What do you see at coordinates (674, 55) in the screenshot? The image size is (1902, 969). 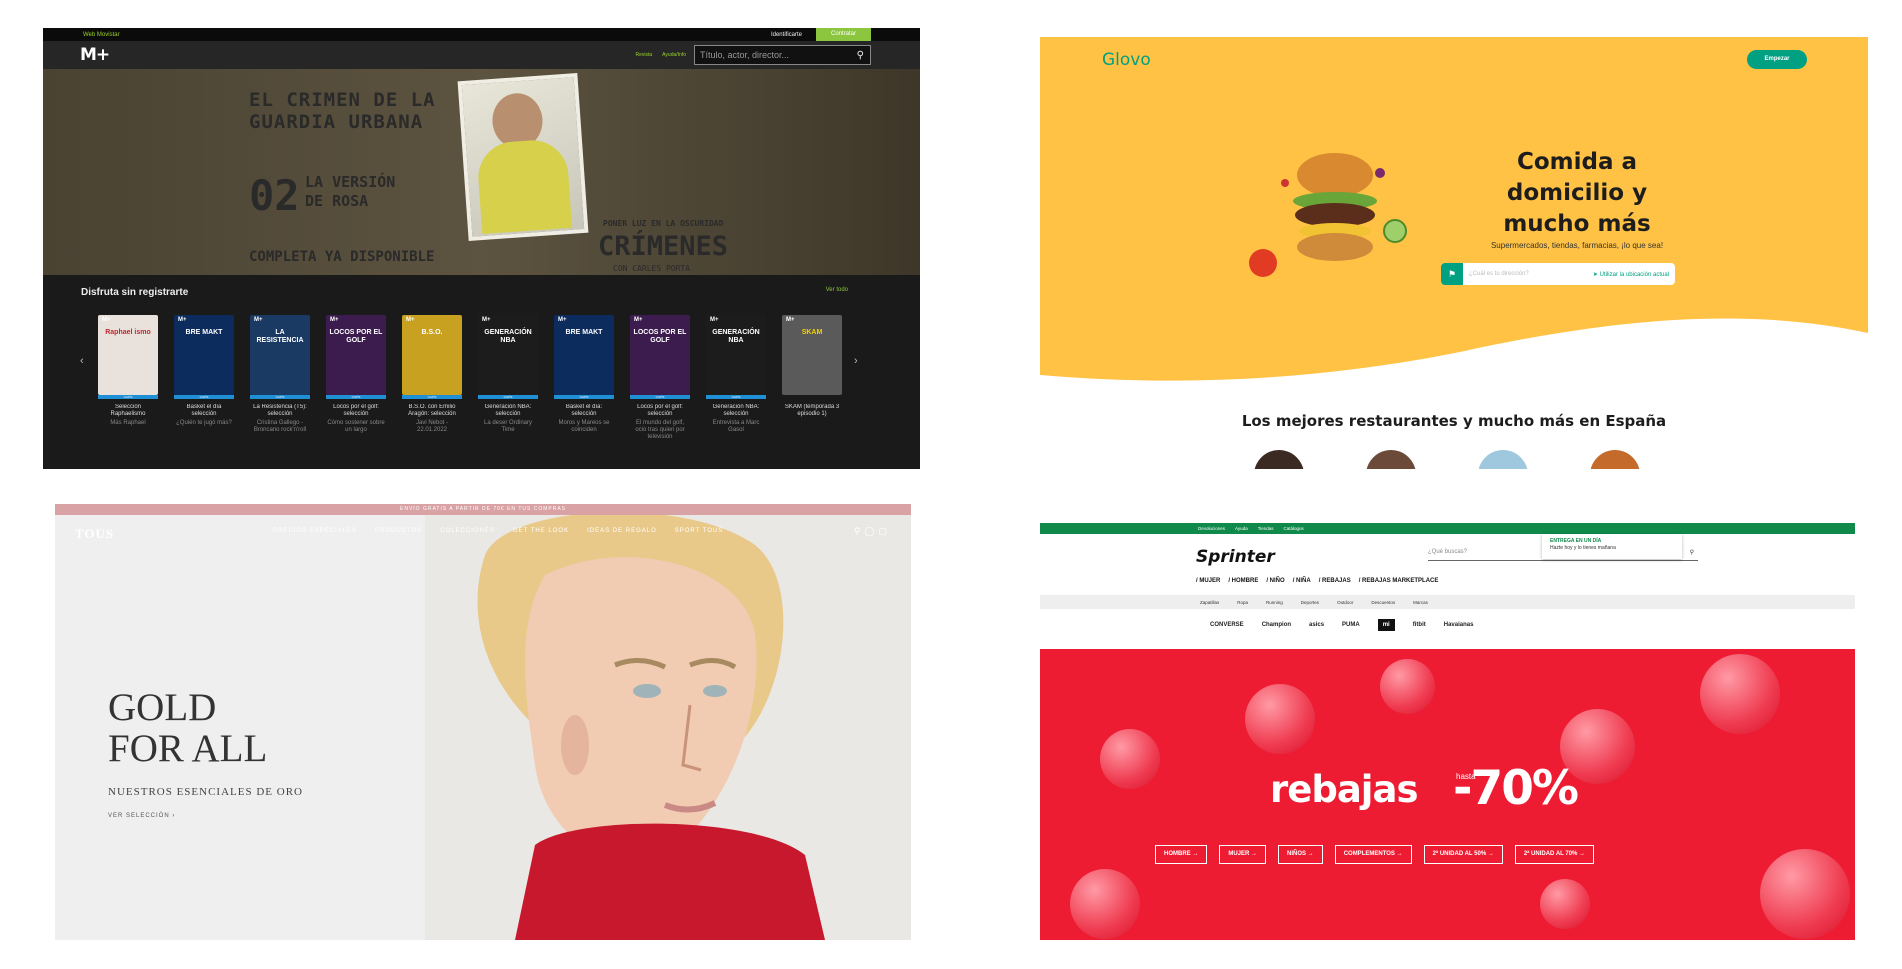 I see `nav-link-ayuda: Ayuda/Info` at bounding box center [674, 55].